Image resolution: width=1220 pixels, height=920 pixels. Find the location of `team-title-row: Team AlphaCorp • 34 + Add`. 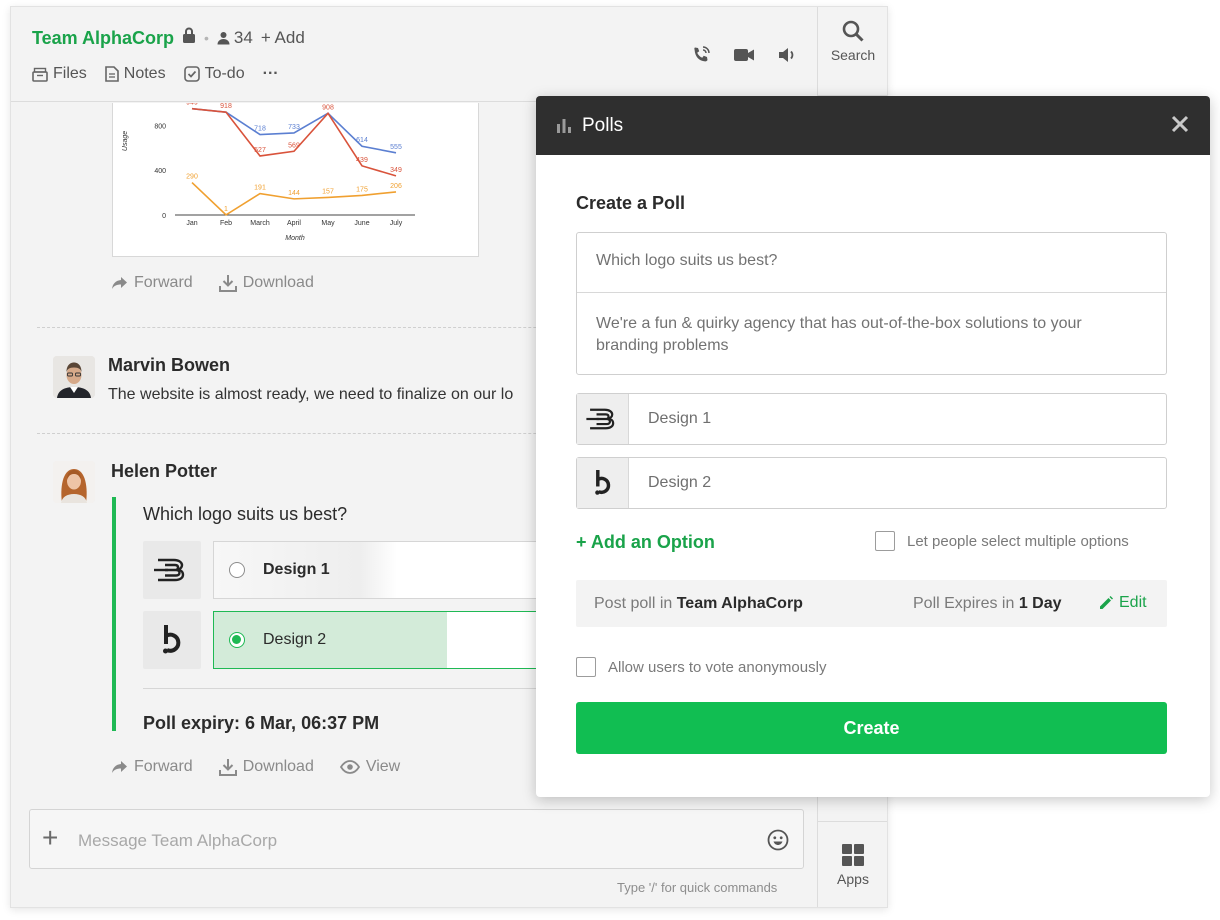

team-title-row: Team AlphaCorp • 34 + Add is located at coordinates (168, 38).